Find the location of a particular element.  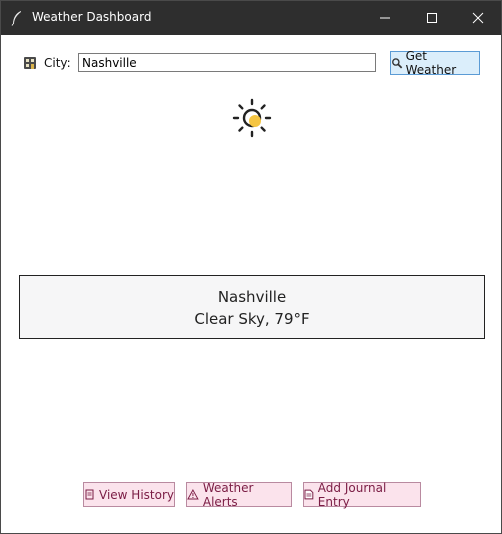

city-building-icon is located at coordinates (30, 63).